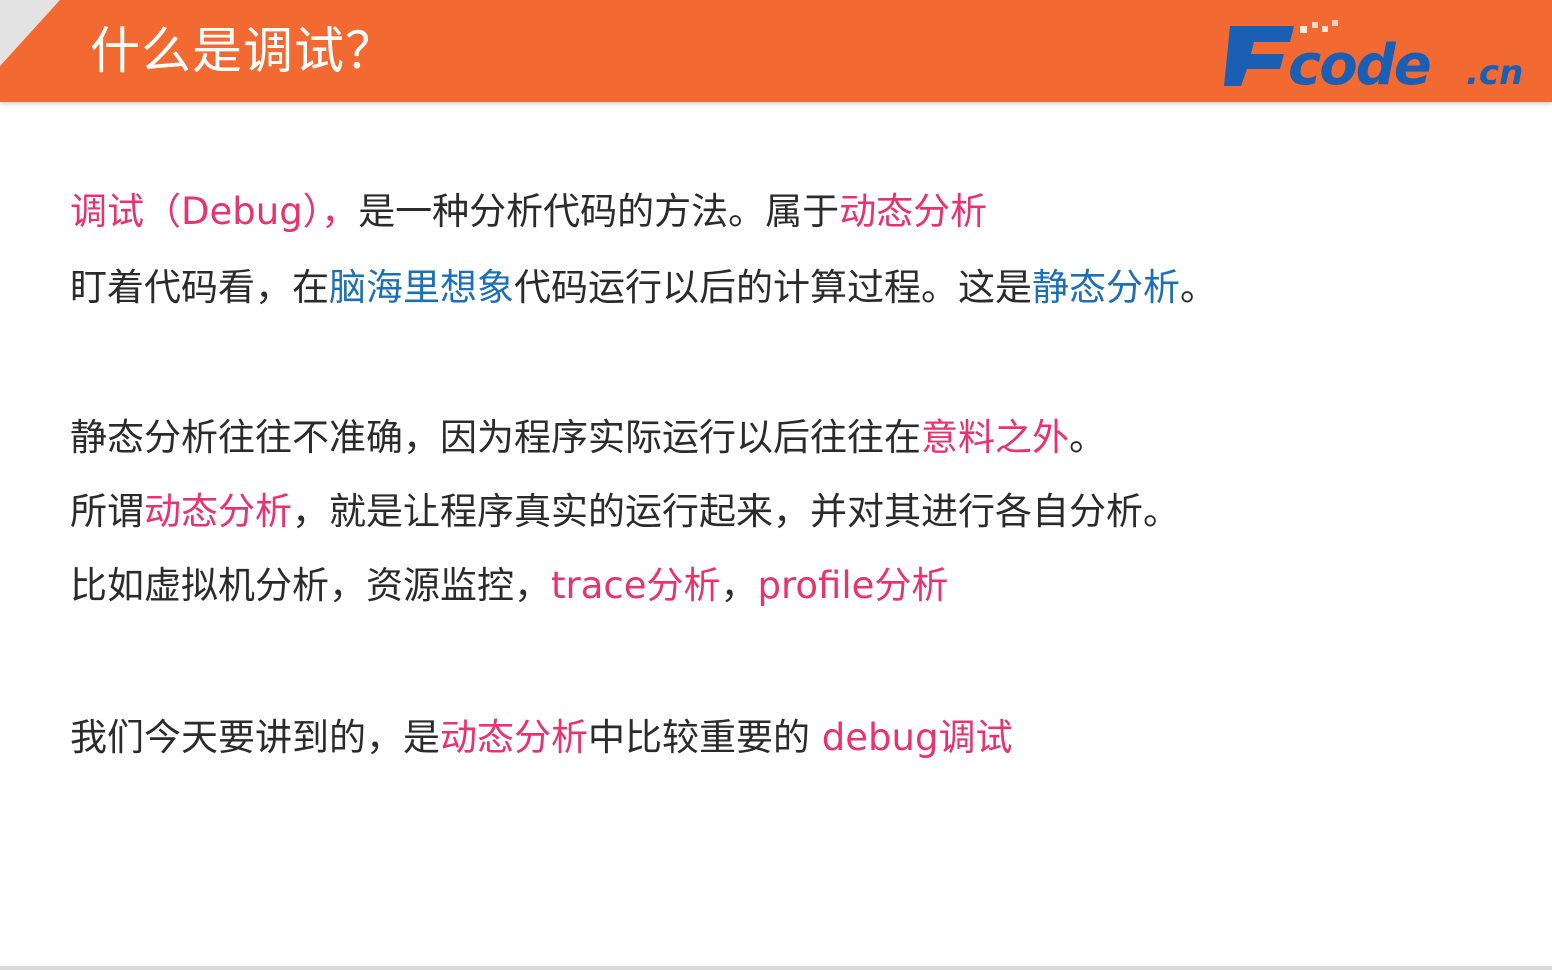  Describe the element at coordinates (736, 511) in the screenshot. I see `body-text: ，就是让程序真实的运行起来，并对其进行各自分析。` at that location.